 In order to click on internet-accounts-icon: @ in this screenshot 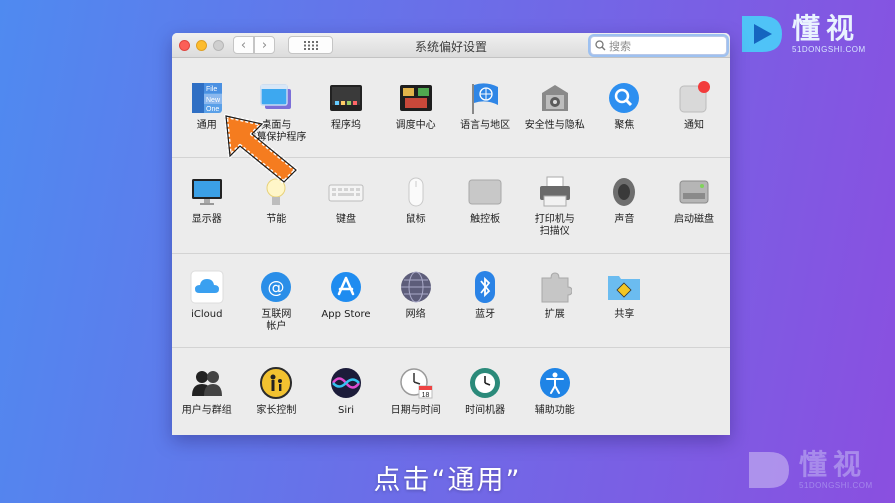, I will do `click(276, 287)`.